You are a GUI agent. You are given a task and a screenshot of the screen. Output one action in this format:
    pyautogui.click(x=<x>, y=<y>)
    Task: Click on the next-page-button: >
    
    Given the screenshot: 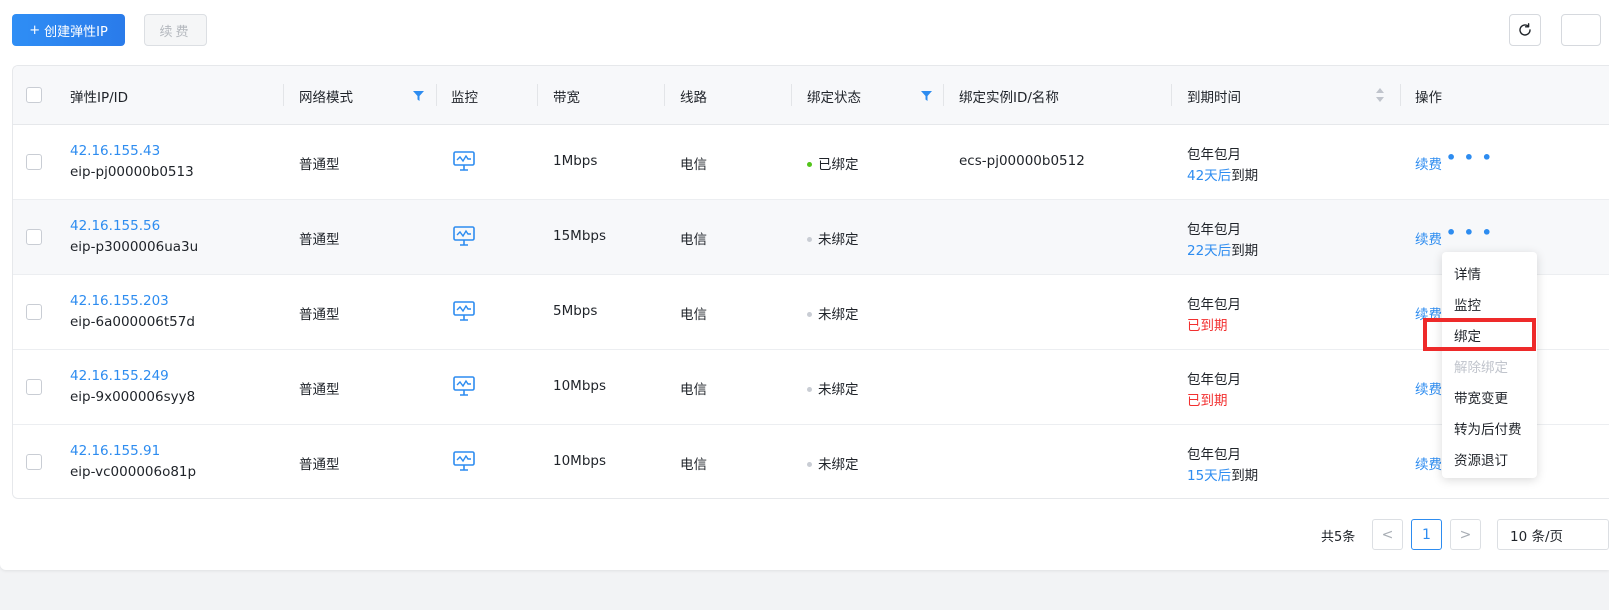 What is the action you would take?
    pyautogui.click(x=1465, y=534)
    